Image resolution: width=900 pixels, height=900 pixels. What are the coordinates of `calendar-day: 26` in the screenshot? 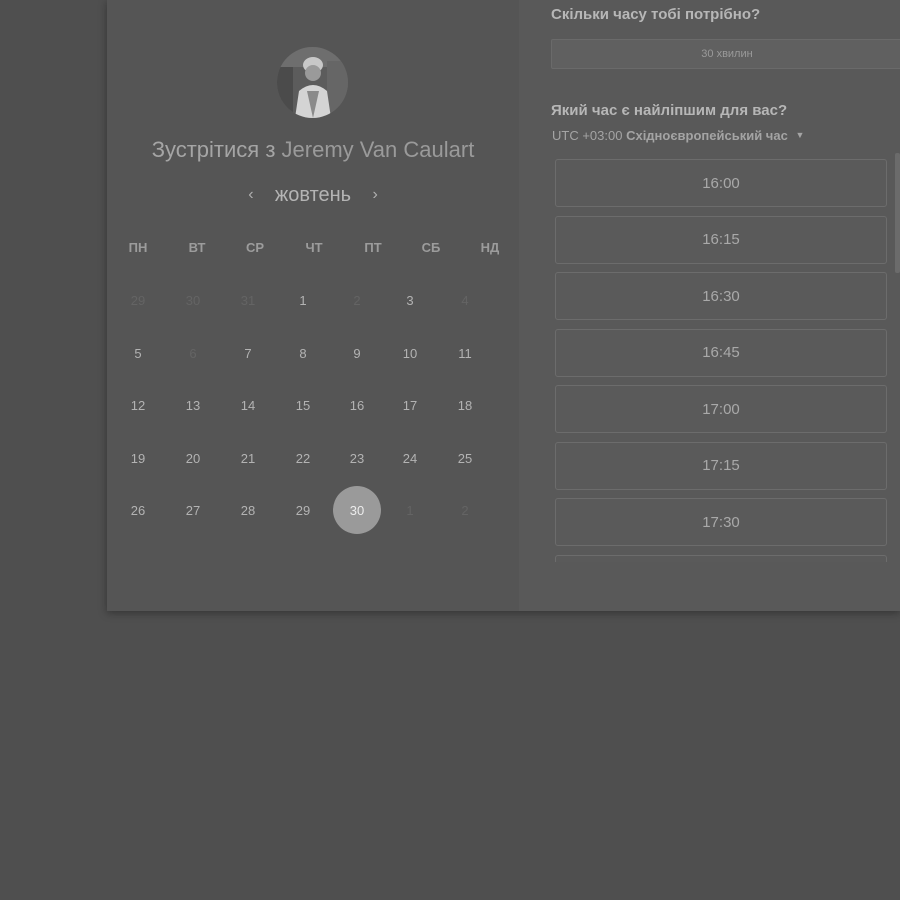 It's located at (138, 510).